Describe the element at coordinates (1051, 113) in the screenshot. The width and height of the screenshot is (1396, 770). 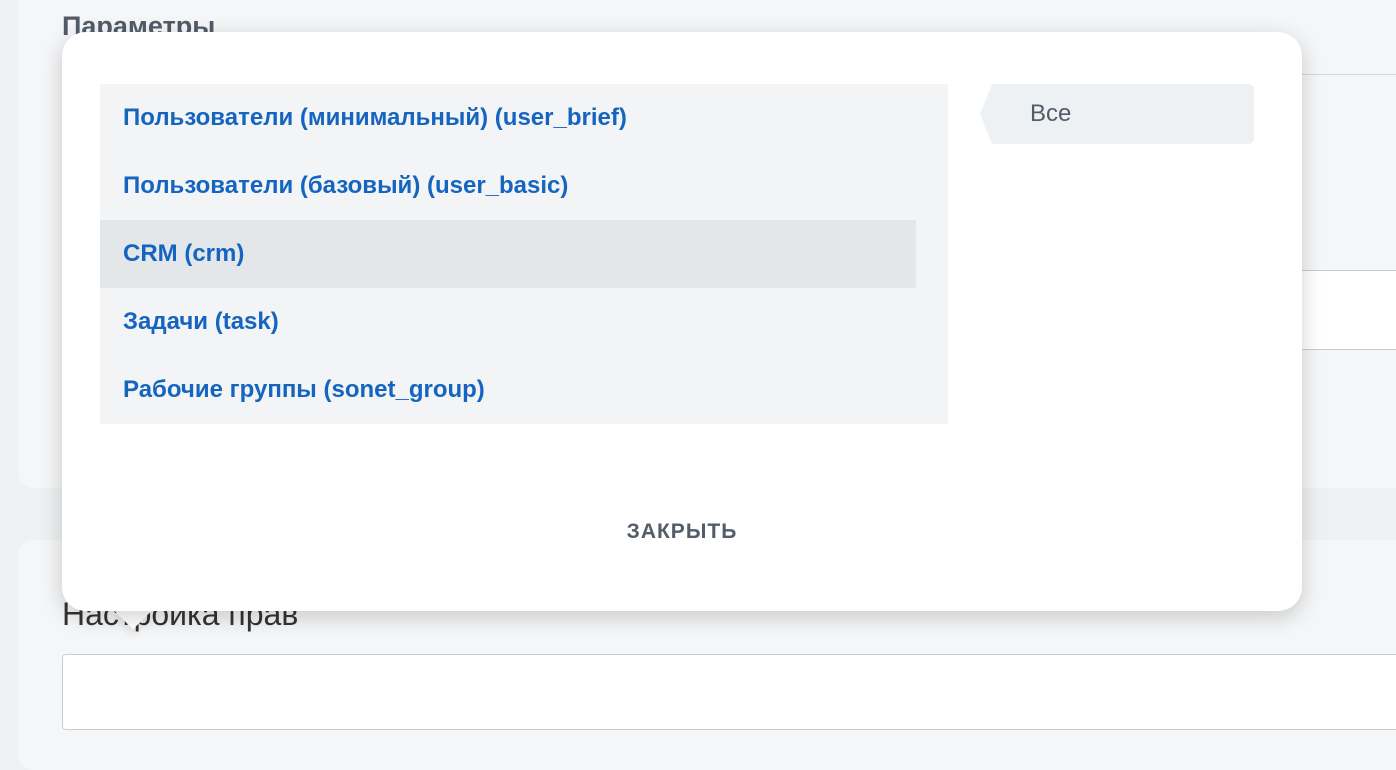
I see `filter-tab-label: Все` at that location.